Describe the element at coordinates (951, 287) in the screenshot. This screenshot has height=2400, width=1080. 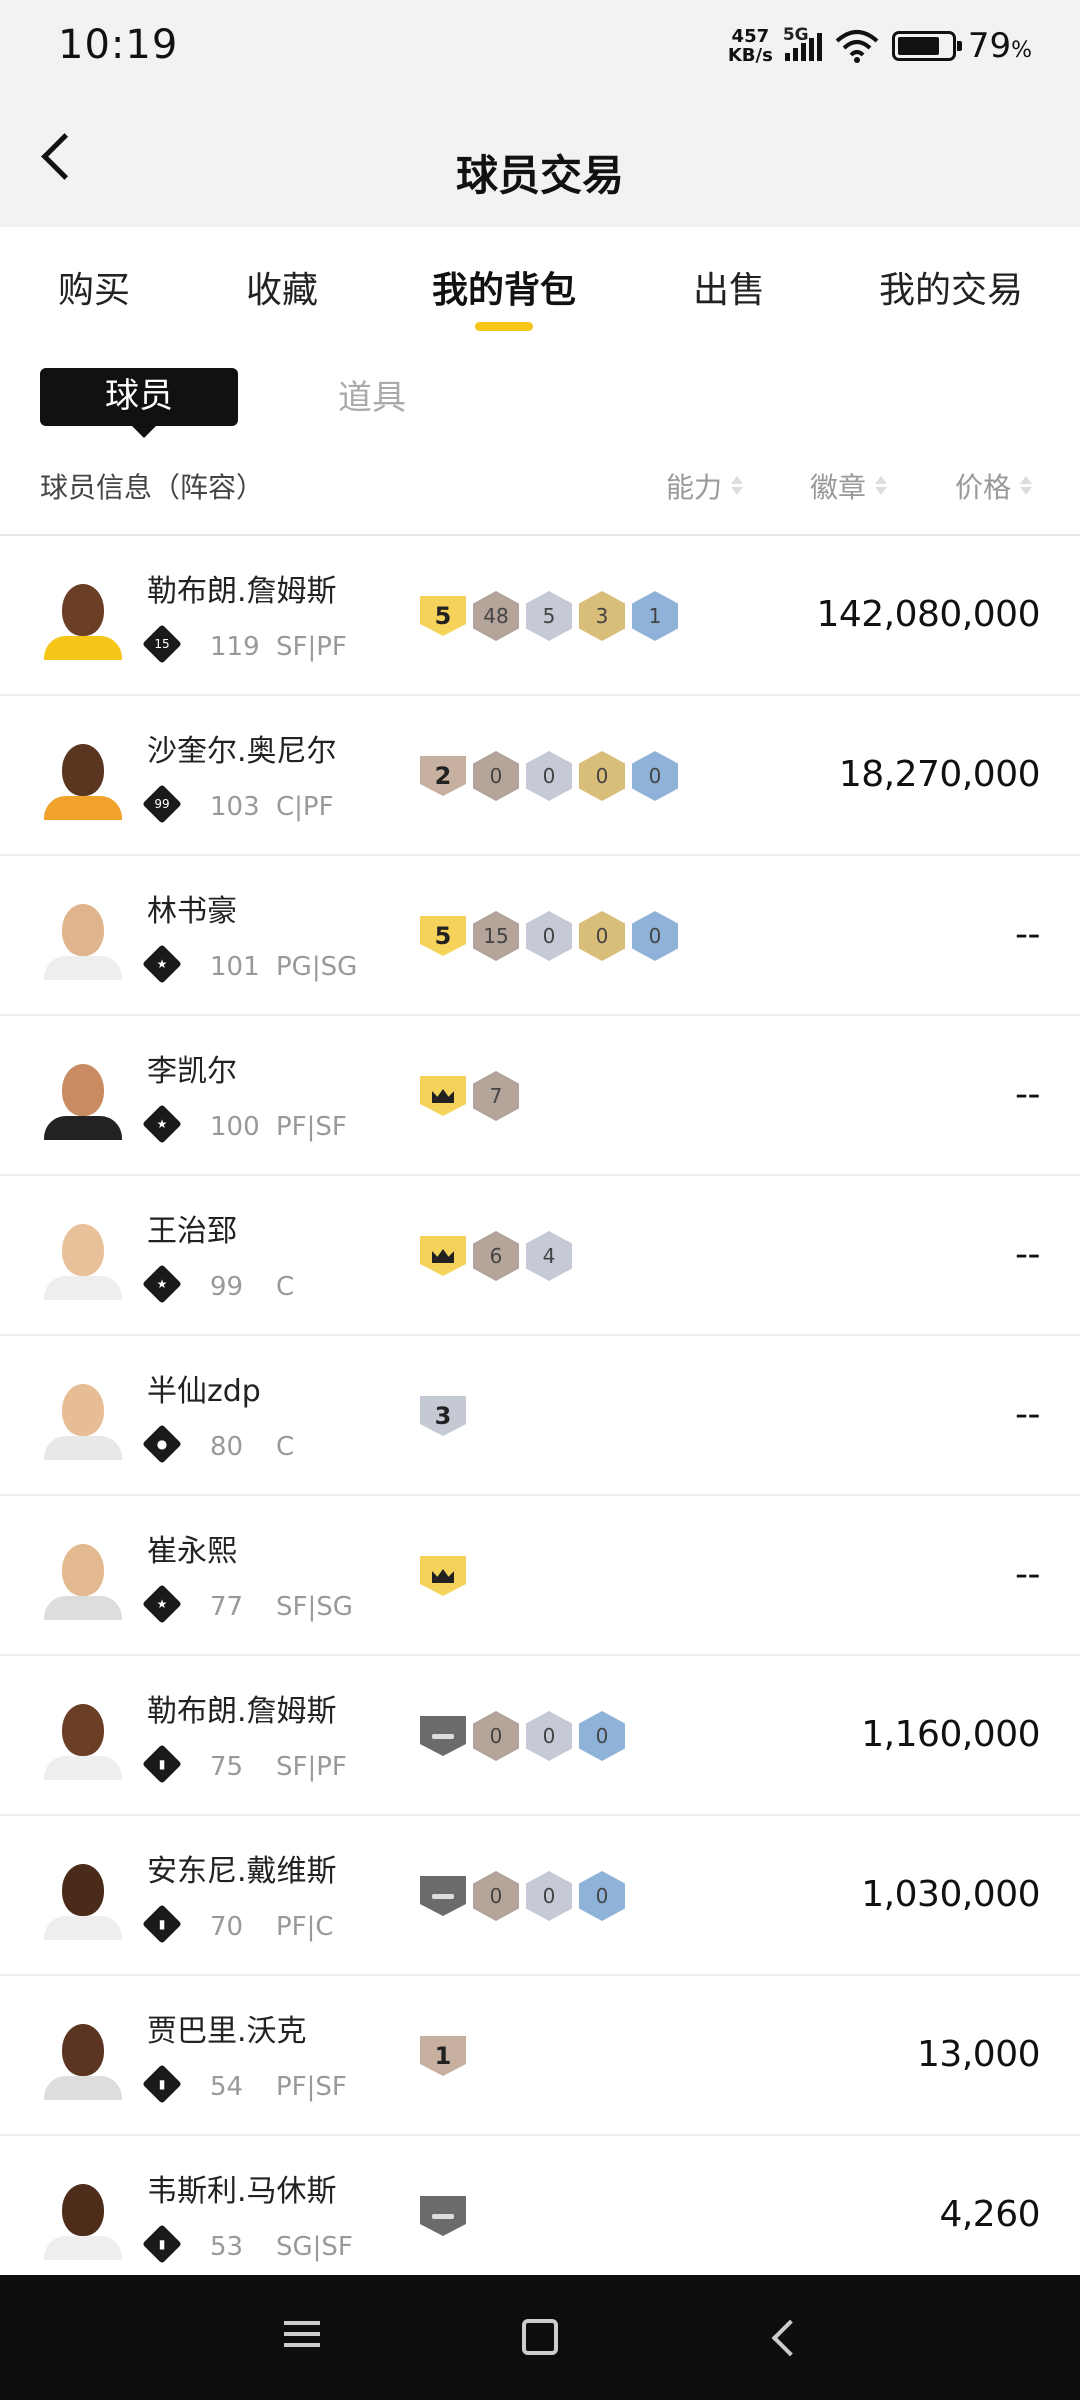
I see `tab-my-trades: 我的交易` at that location.